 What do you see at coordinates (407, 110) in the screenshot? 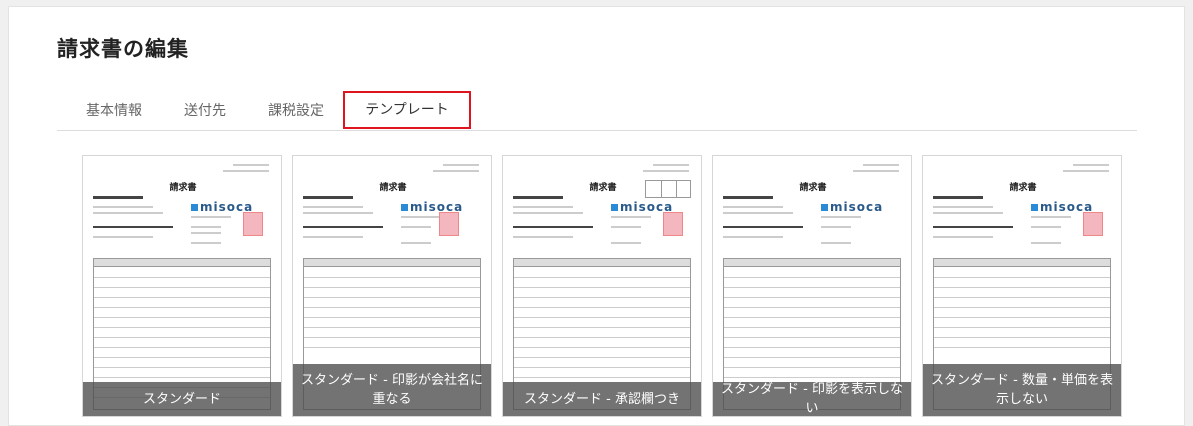
I see `tab-template: テンプレート` at bounding box center [407, 110].